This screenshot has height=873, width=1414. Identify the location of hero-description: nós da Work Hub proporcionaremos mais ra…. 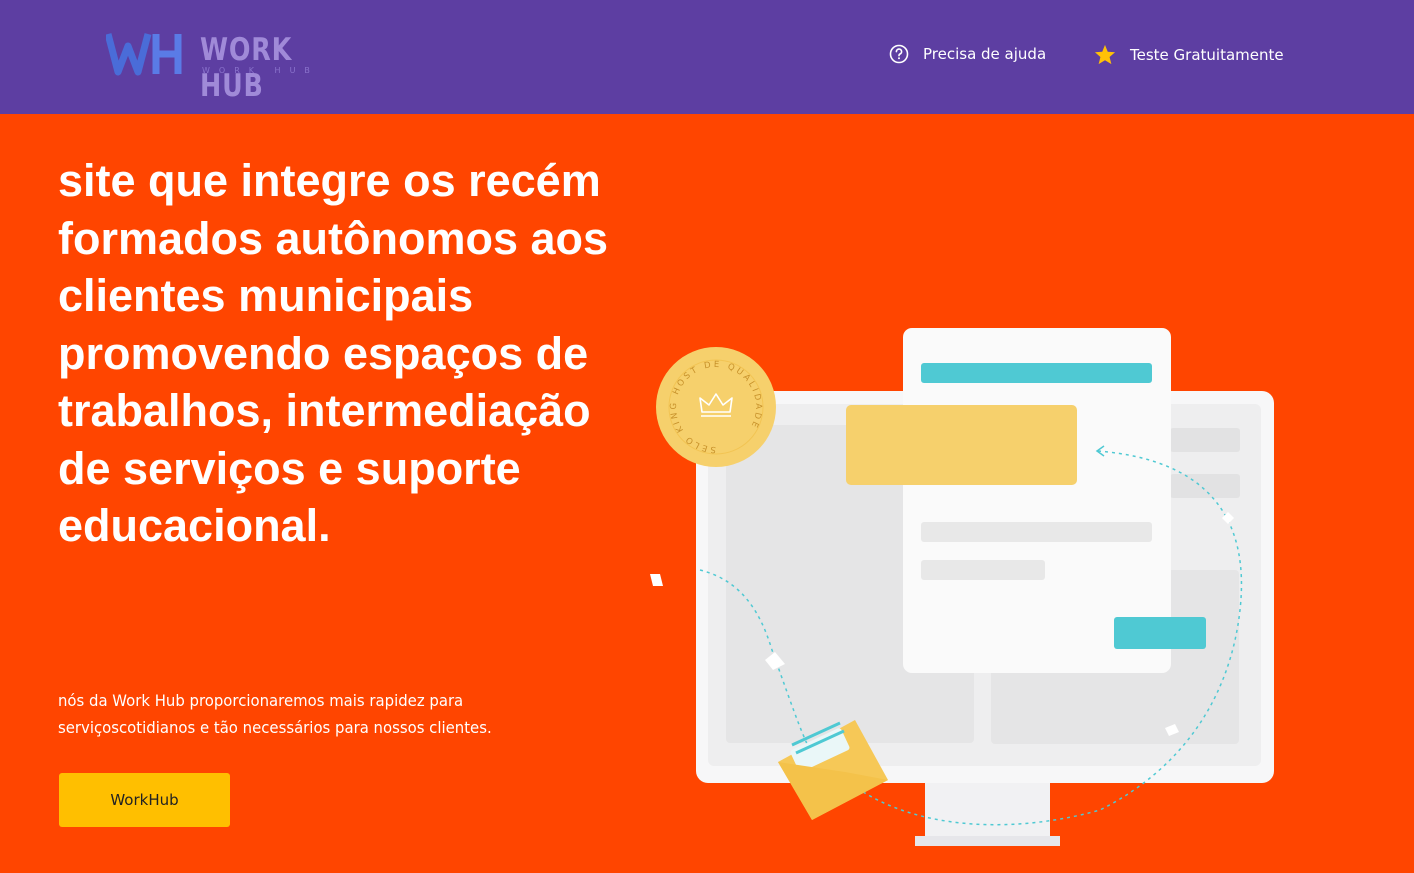
(275, 714).